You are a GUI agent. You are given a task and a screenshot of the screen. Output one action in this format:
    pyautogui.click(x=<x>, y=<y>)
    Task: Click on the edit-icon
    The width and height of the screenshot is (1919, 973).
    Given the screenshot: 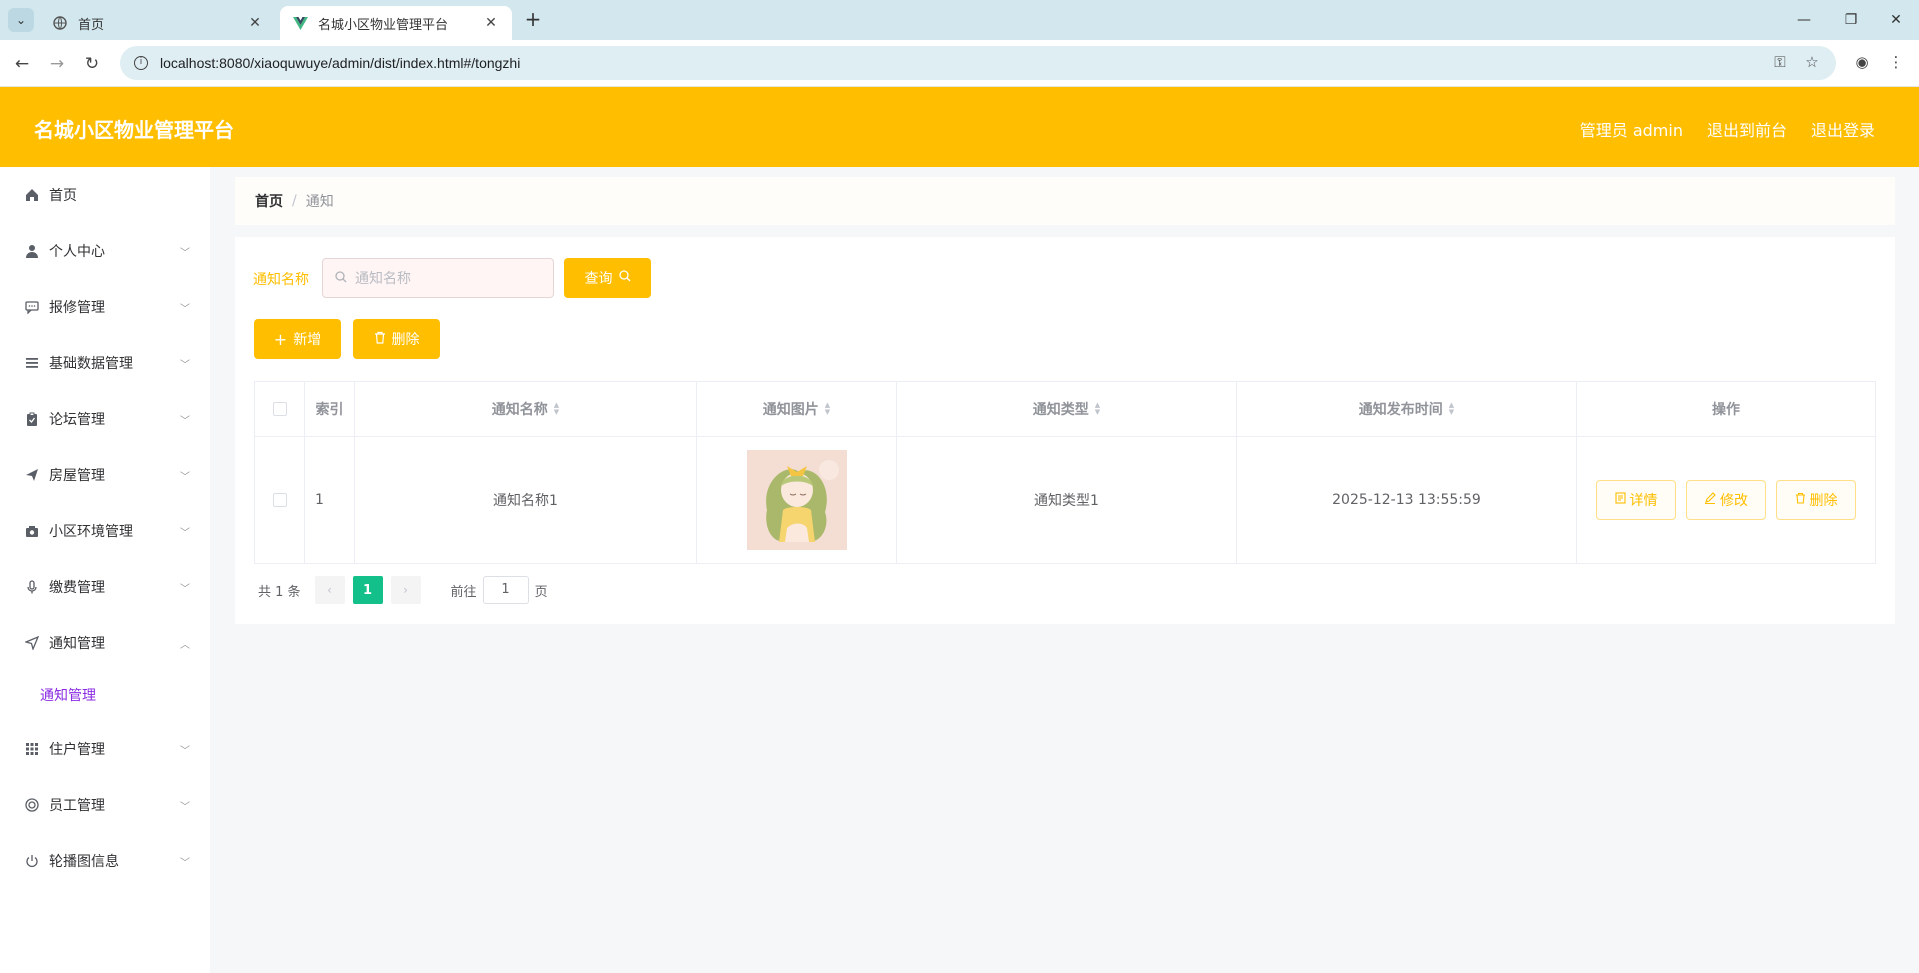 What is the action you would take?
    pyautogui.click(x=1710, y=500)
    